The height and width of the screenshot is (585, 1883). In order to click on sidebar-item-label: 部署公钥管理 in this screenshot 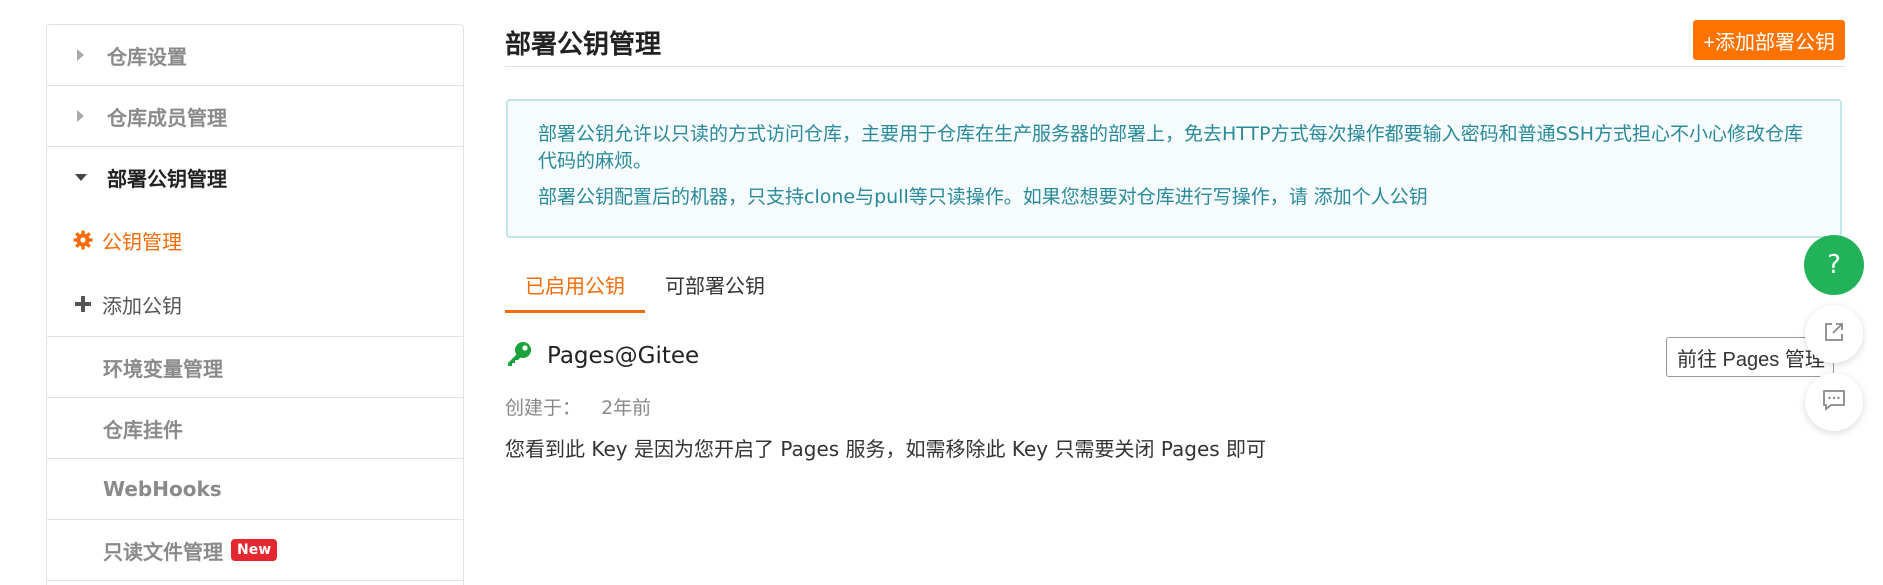, I will do `click(167, 179)`.